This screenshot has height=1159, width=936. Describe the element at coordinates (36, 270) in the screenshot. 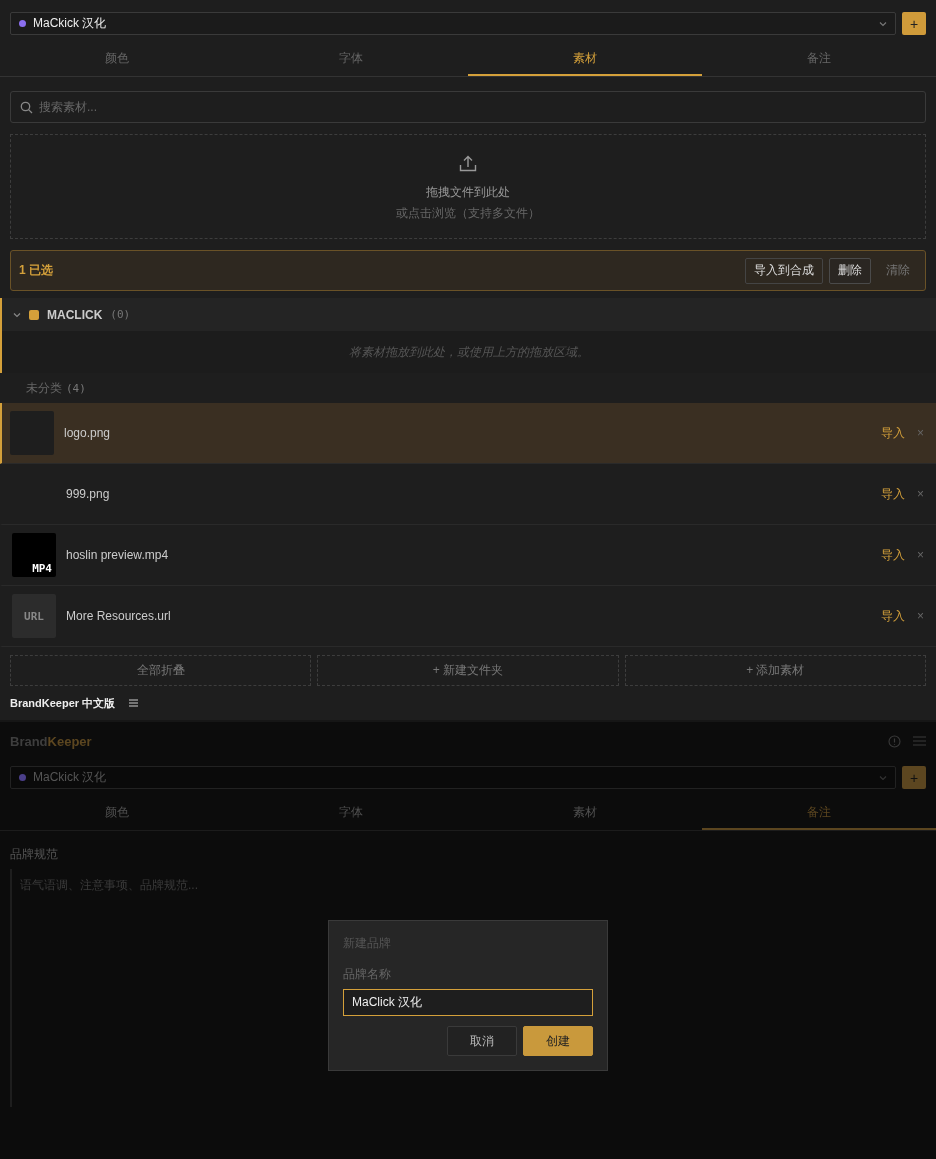

I see `selection-count: 1 已选` at that location.